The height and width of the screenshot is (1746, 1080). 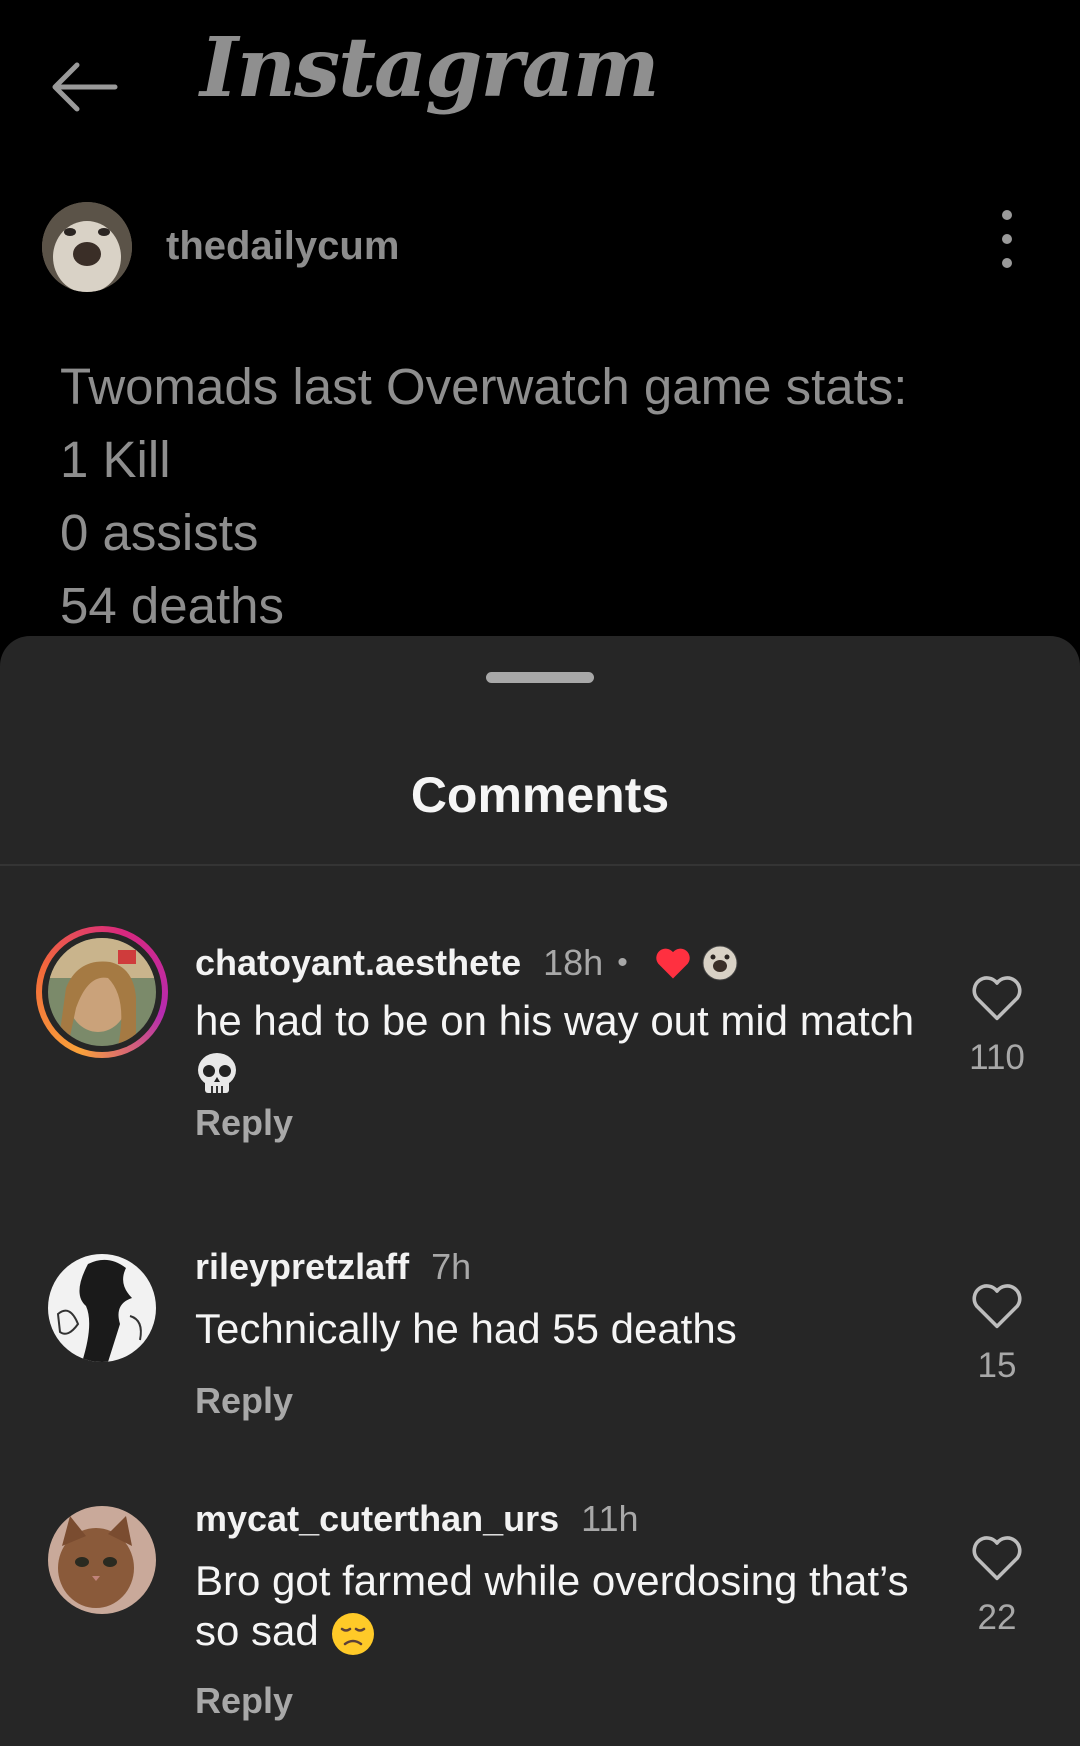 What do you see at coordinates (997, 1617) in the screenshot?
I see `like-count: 22` at bounding box center [997, 1617].